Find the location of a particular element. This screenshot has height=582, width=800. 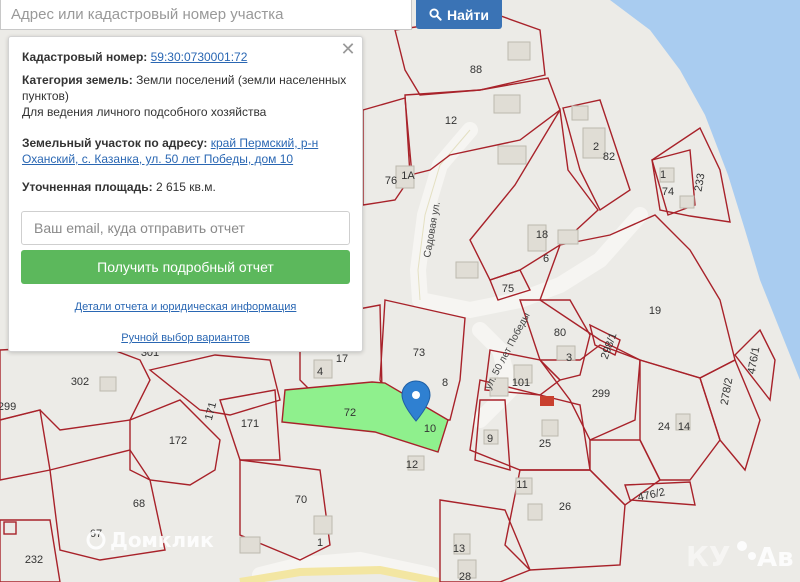

area-label: Уточненная площадь: is located at coordinates (87, 187).